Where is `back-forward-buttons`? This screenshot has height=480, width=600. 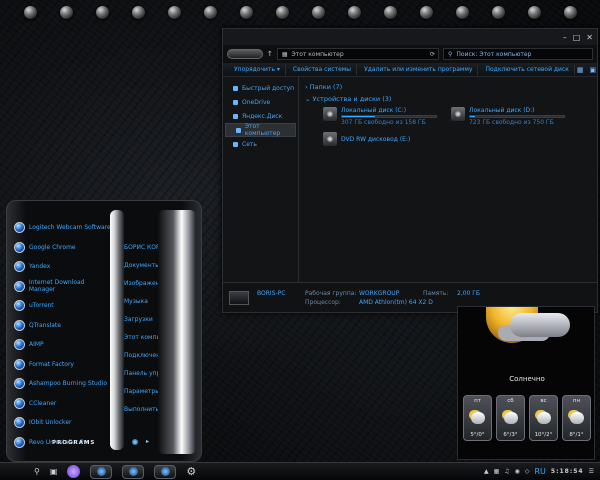 back-forward-buttons is located at coordinates (245, 54).